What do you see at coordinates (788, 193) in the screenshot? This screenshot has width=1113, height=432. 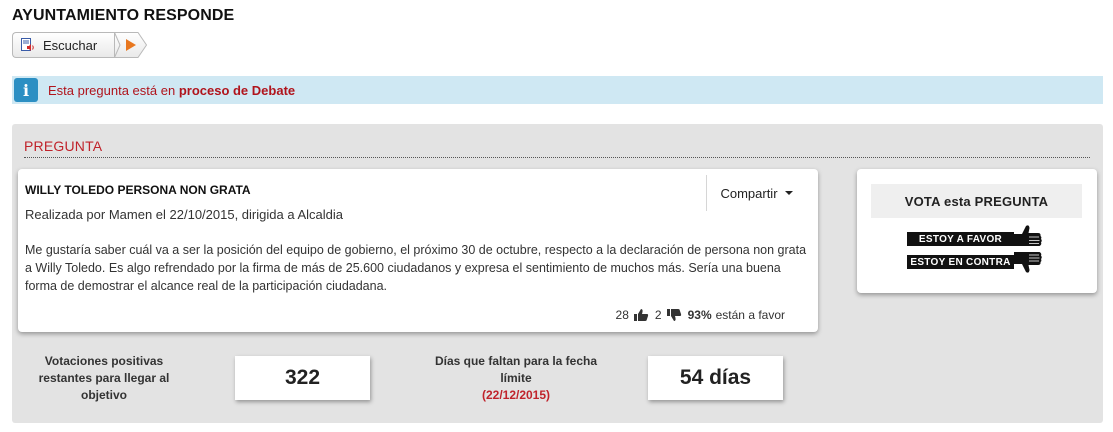 I see `caret-down-icon` at bounding box center [788, 193].